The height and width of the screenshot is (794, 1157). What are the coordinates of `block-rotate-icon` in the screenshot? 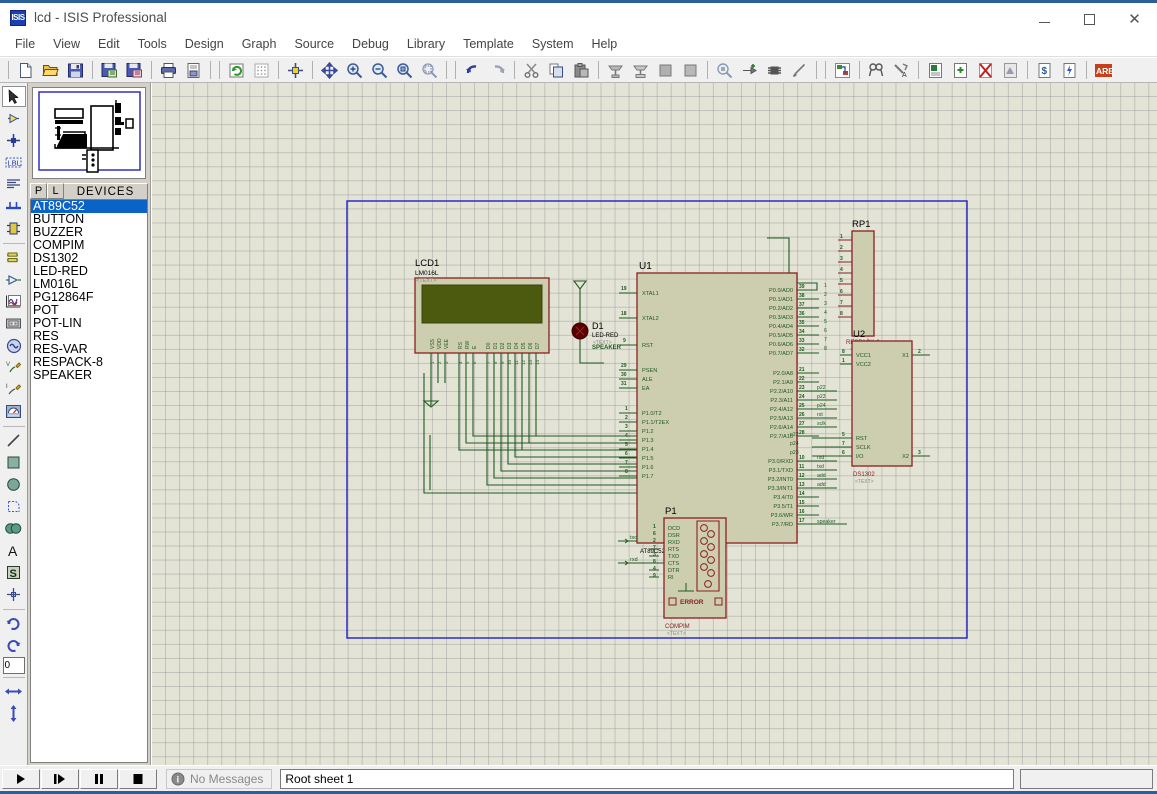 It's located at (665, 70).